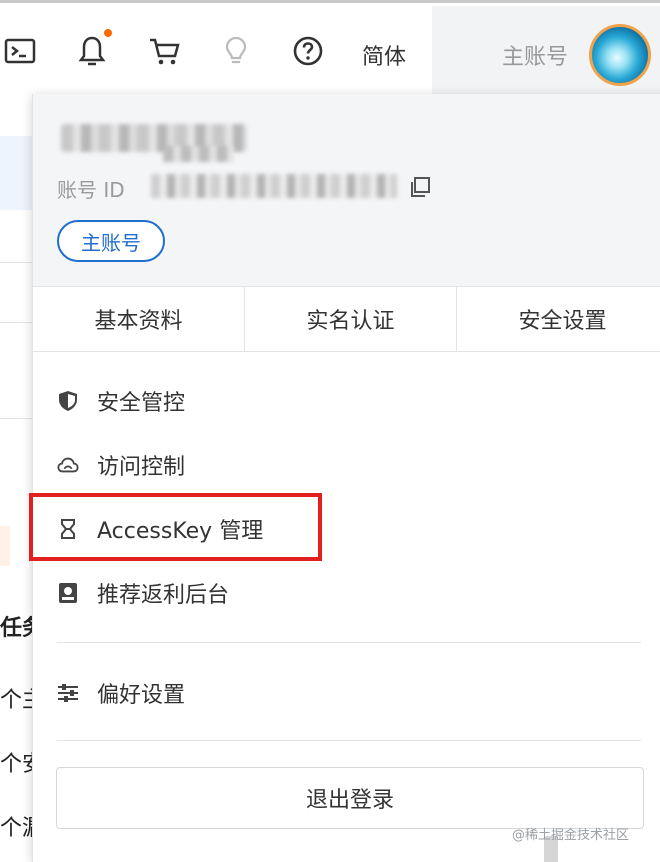  What do you see at coordinates (139, 319) in the screenshot?
I see `tab-basic-profile: 基本资料` at bounding box center [139, 319].